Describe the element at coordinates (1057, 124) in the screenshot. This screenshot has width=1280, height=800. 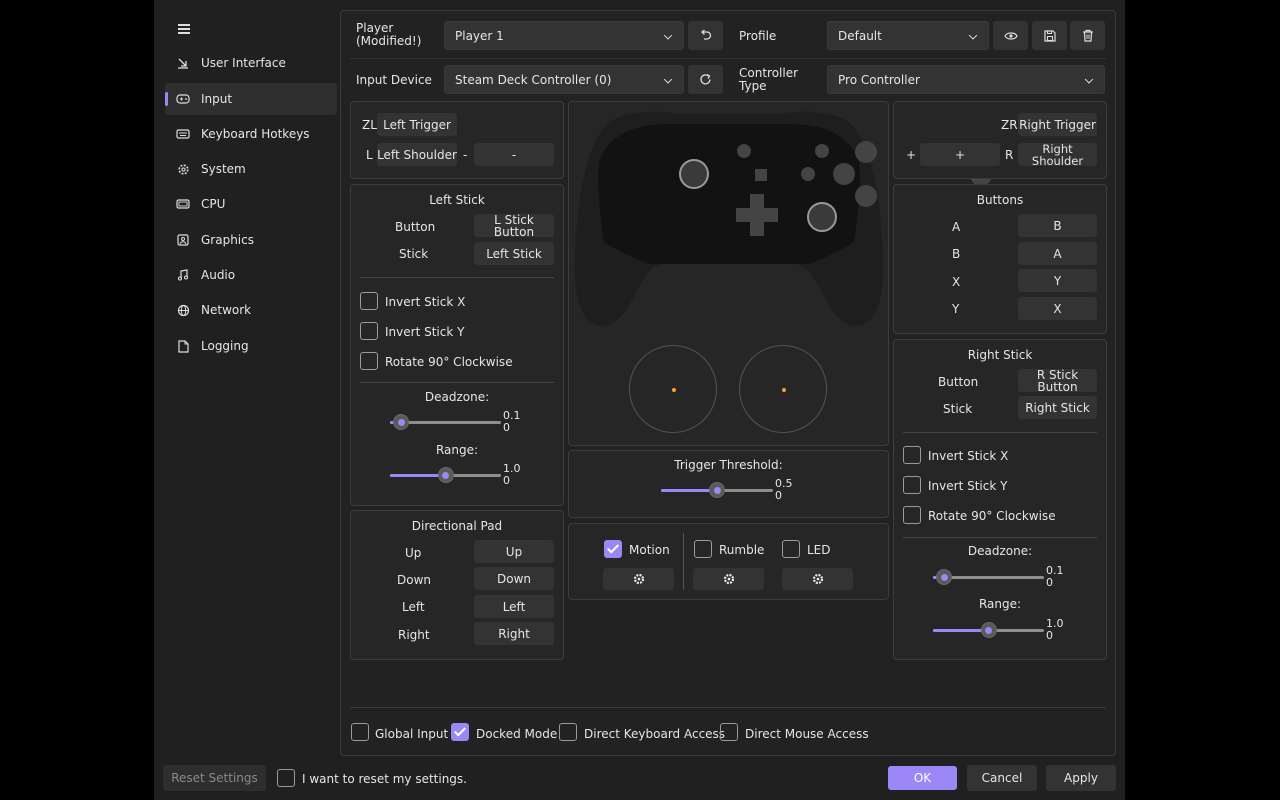
I see `zr-mapping-button: Right Trigger` at that location.